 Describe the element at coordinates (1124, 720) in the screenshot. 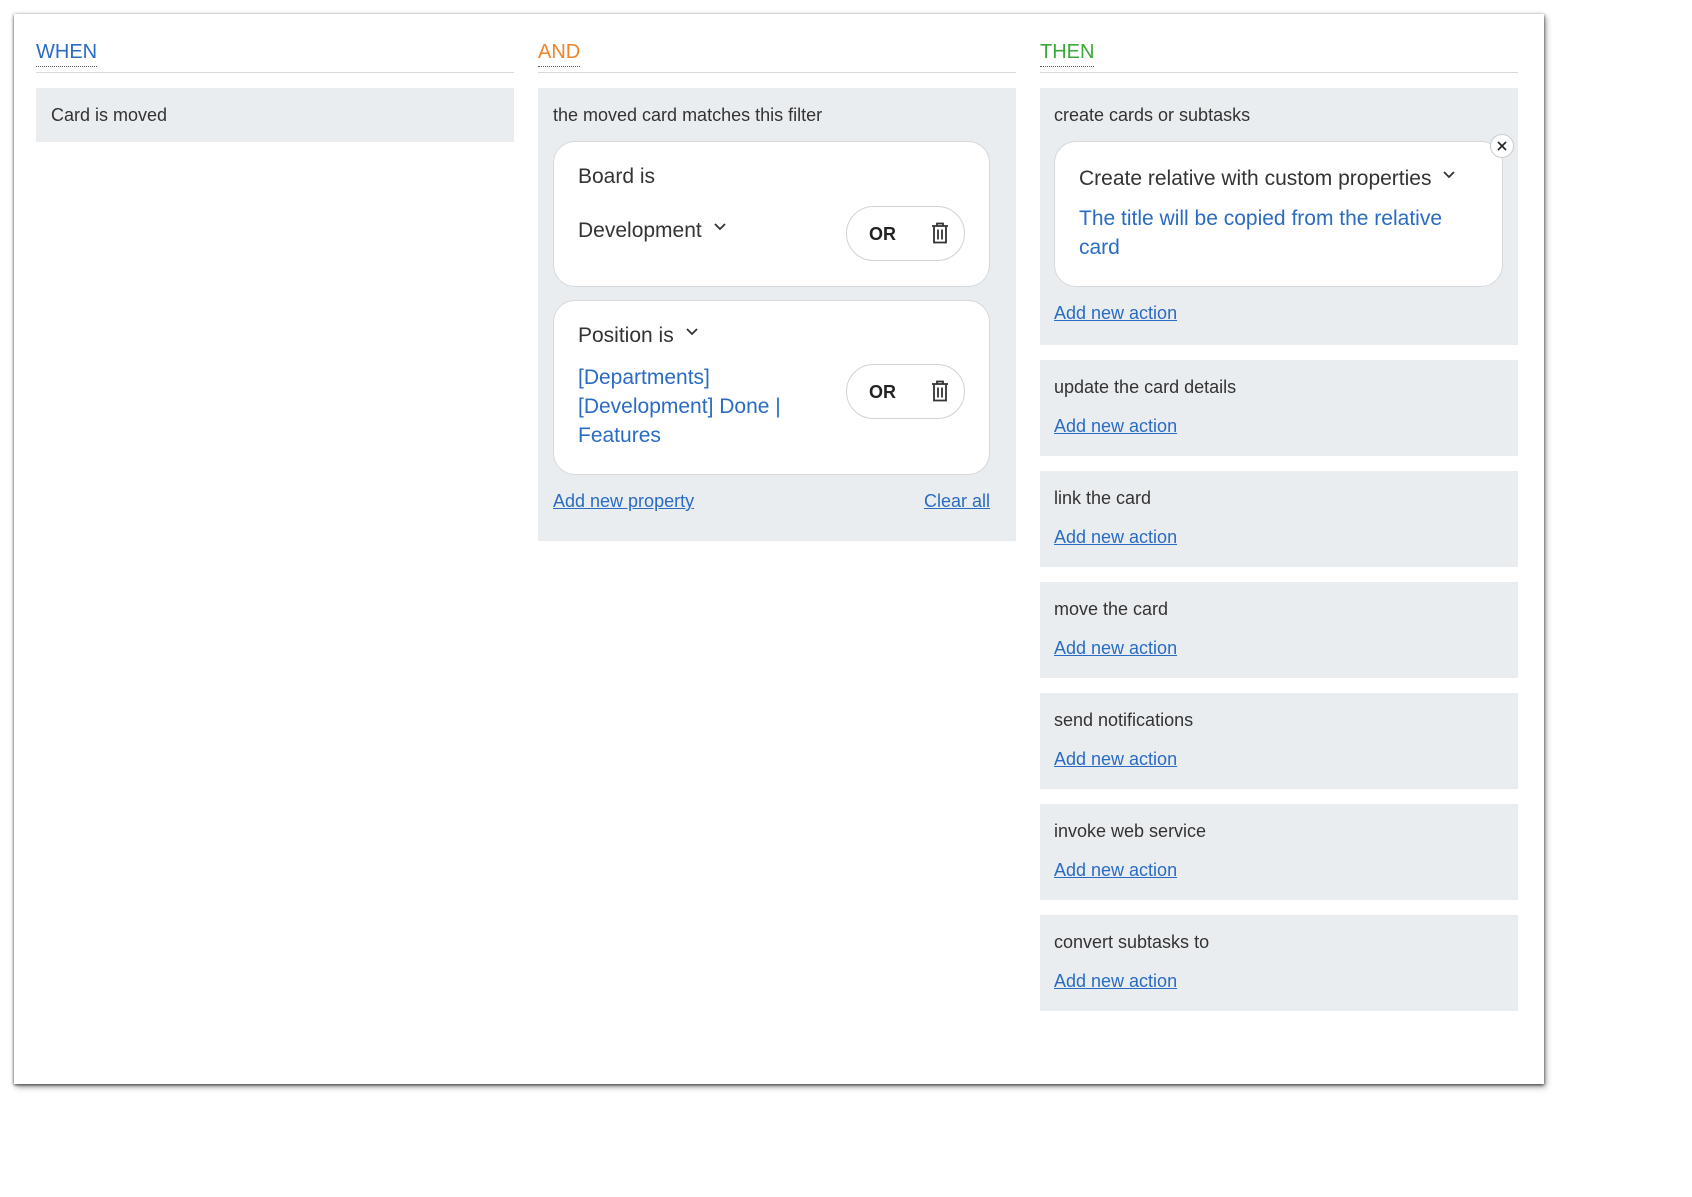

I see `then-group-title: send notifications` at that location.